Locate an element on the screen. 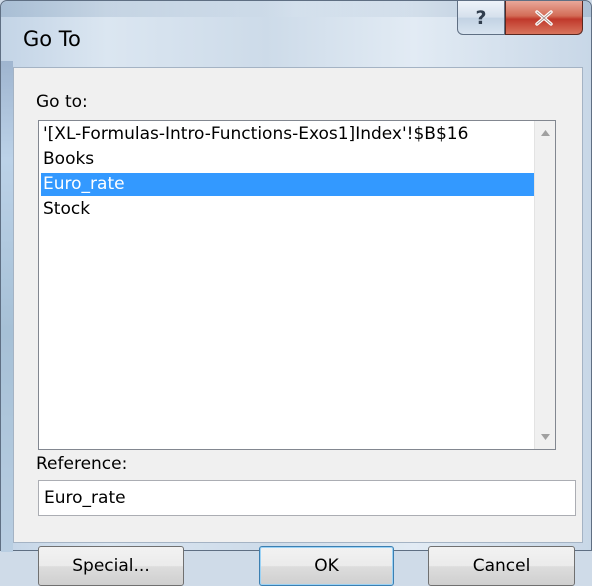  dialog-title: Go To is located at coordinates (52, 39).